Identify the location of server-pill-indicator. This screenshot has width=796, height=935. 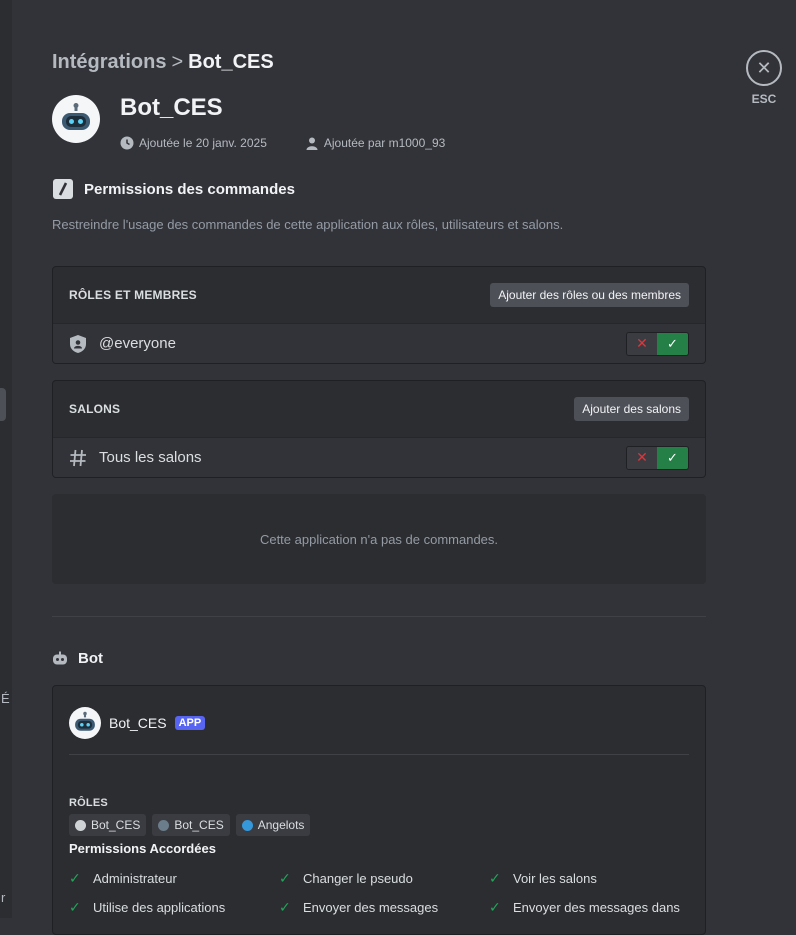
(3, 404).